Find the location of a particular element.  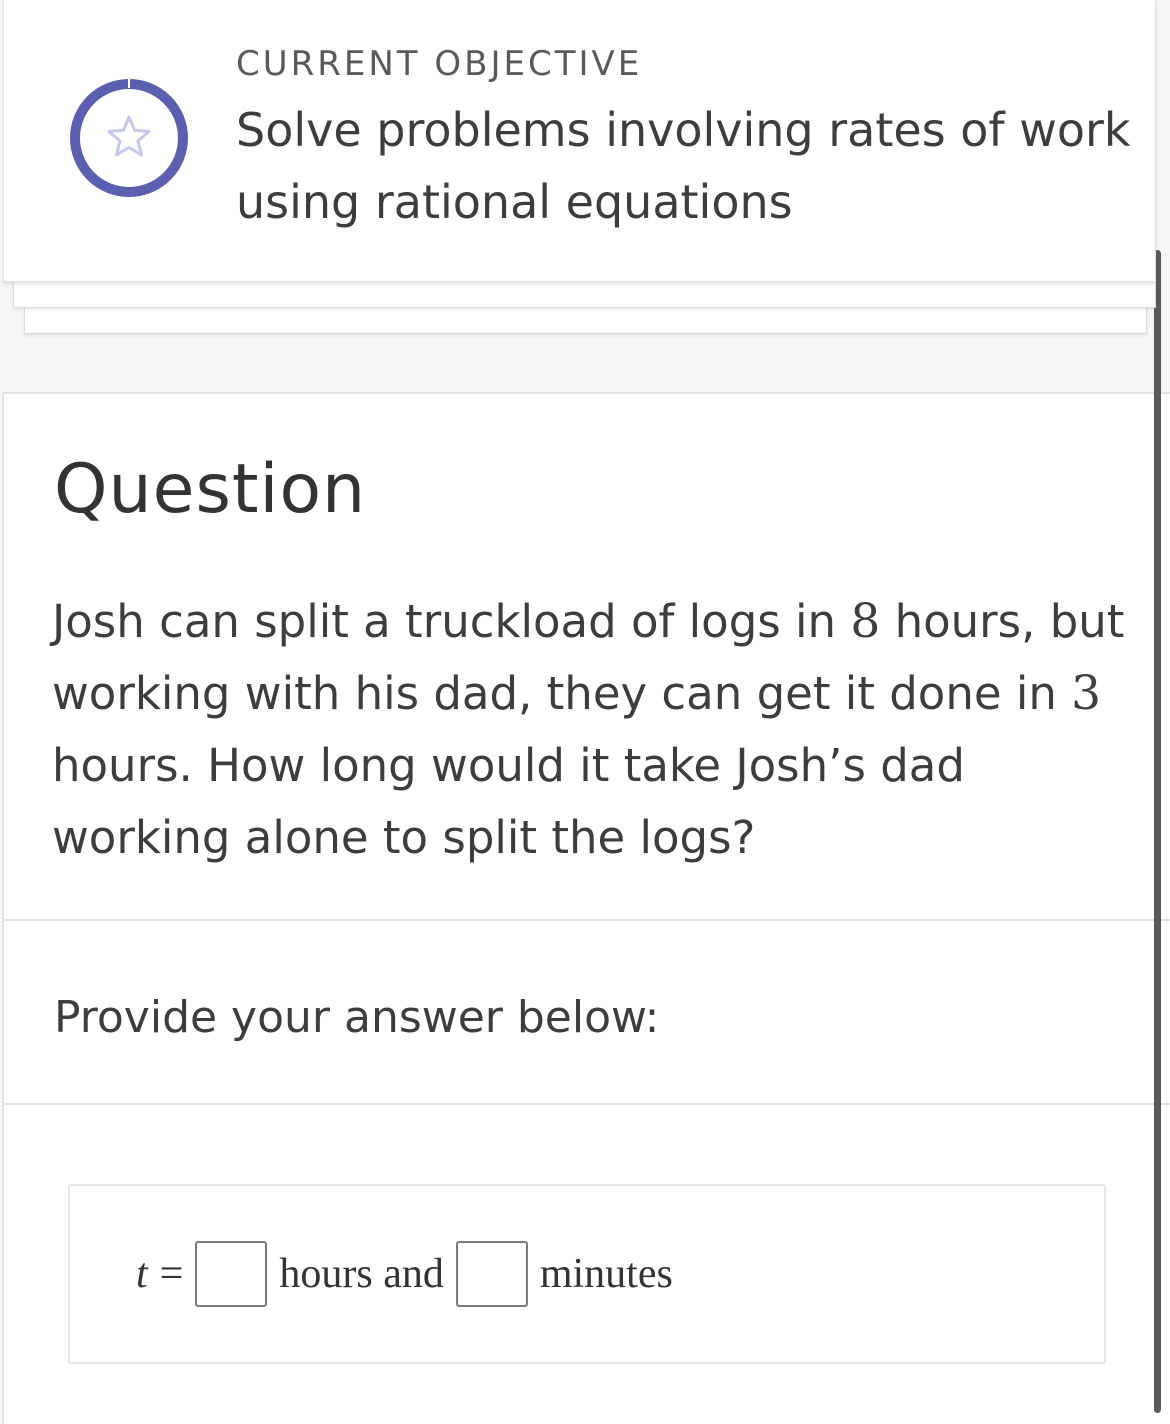

answer-prompt: Provide your answer below: is located at coordinates (357, 1017).